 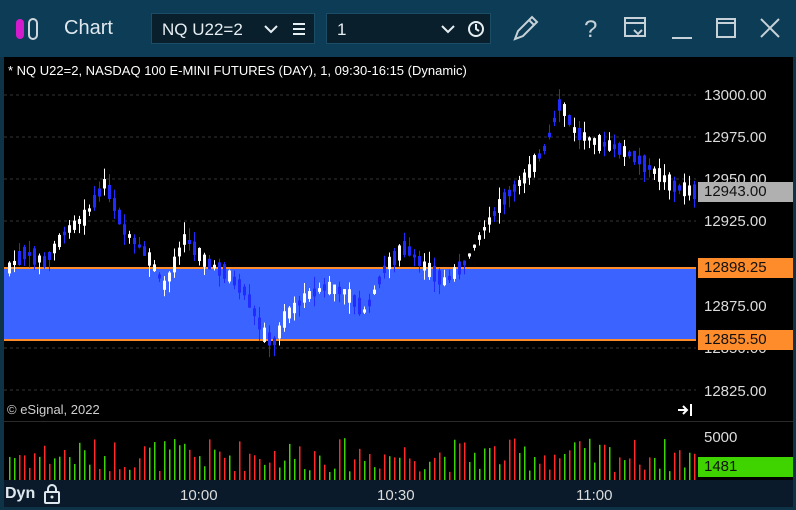 I want to click on pencil-icon, so click(x=526, y=28).